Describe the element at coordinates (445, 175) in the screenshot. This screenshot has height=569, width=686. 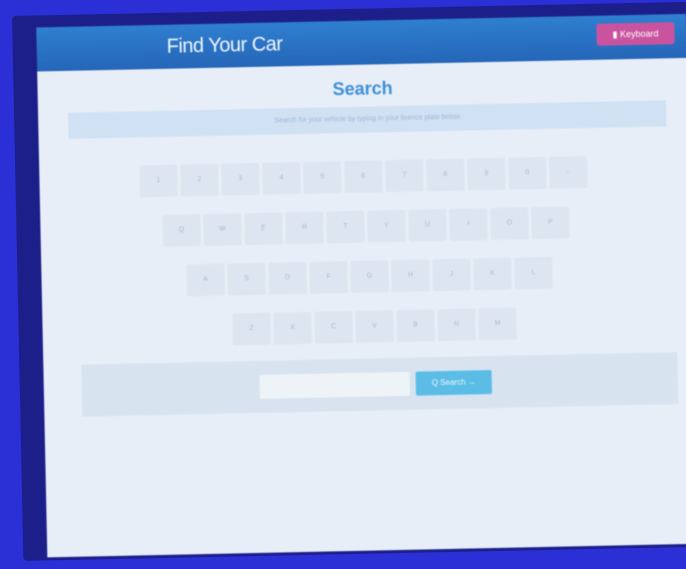
I see `key-8: 8` at that location.